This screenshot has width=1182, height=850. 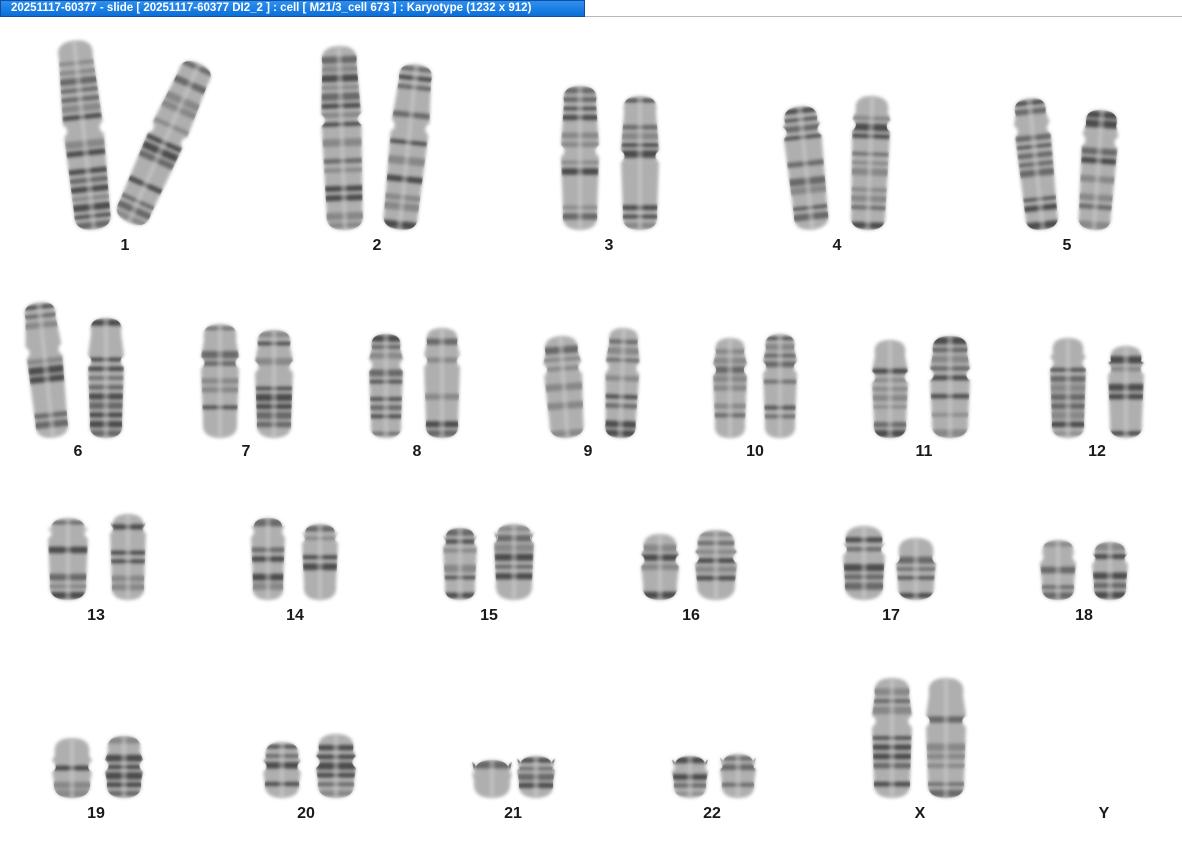 I want to click on chromosome-22-homolog-a, so click(x=690, y=777).